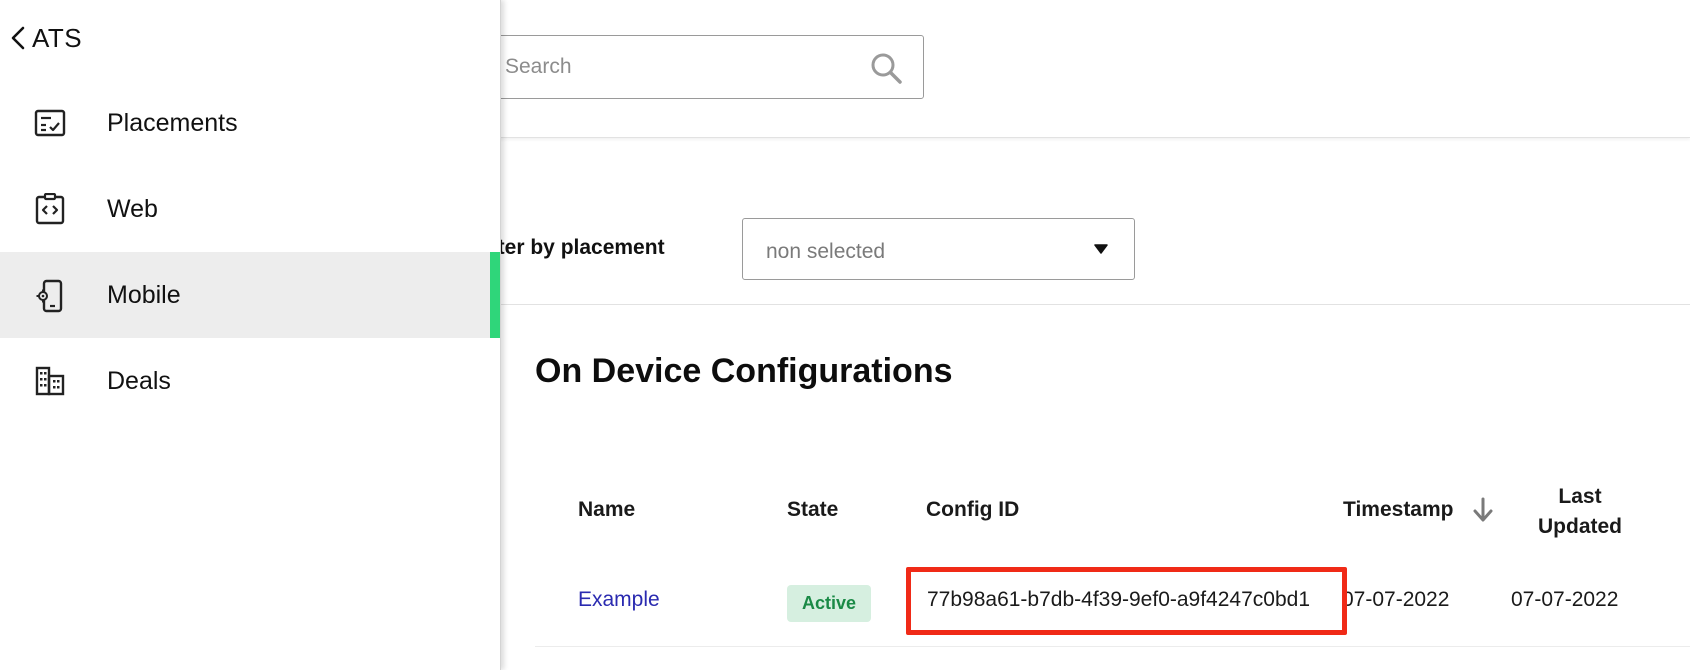 This screenshot has height=670, width=1690. I want to click on search-input, so click(661, 67).